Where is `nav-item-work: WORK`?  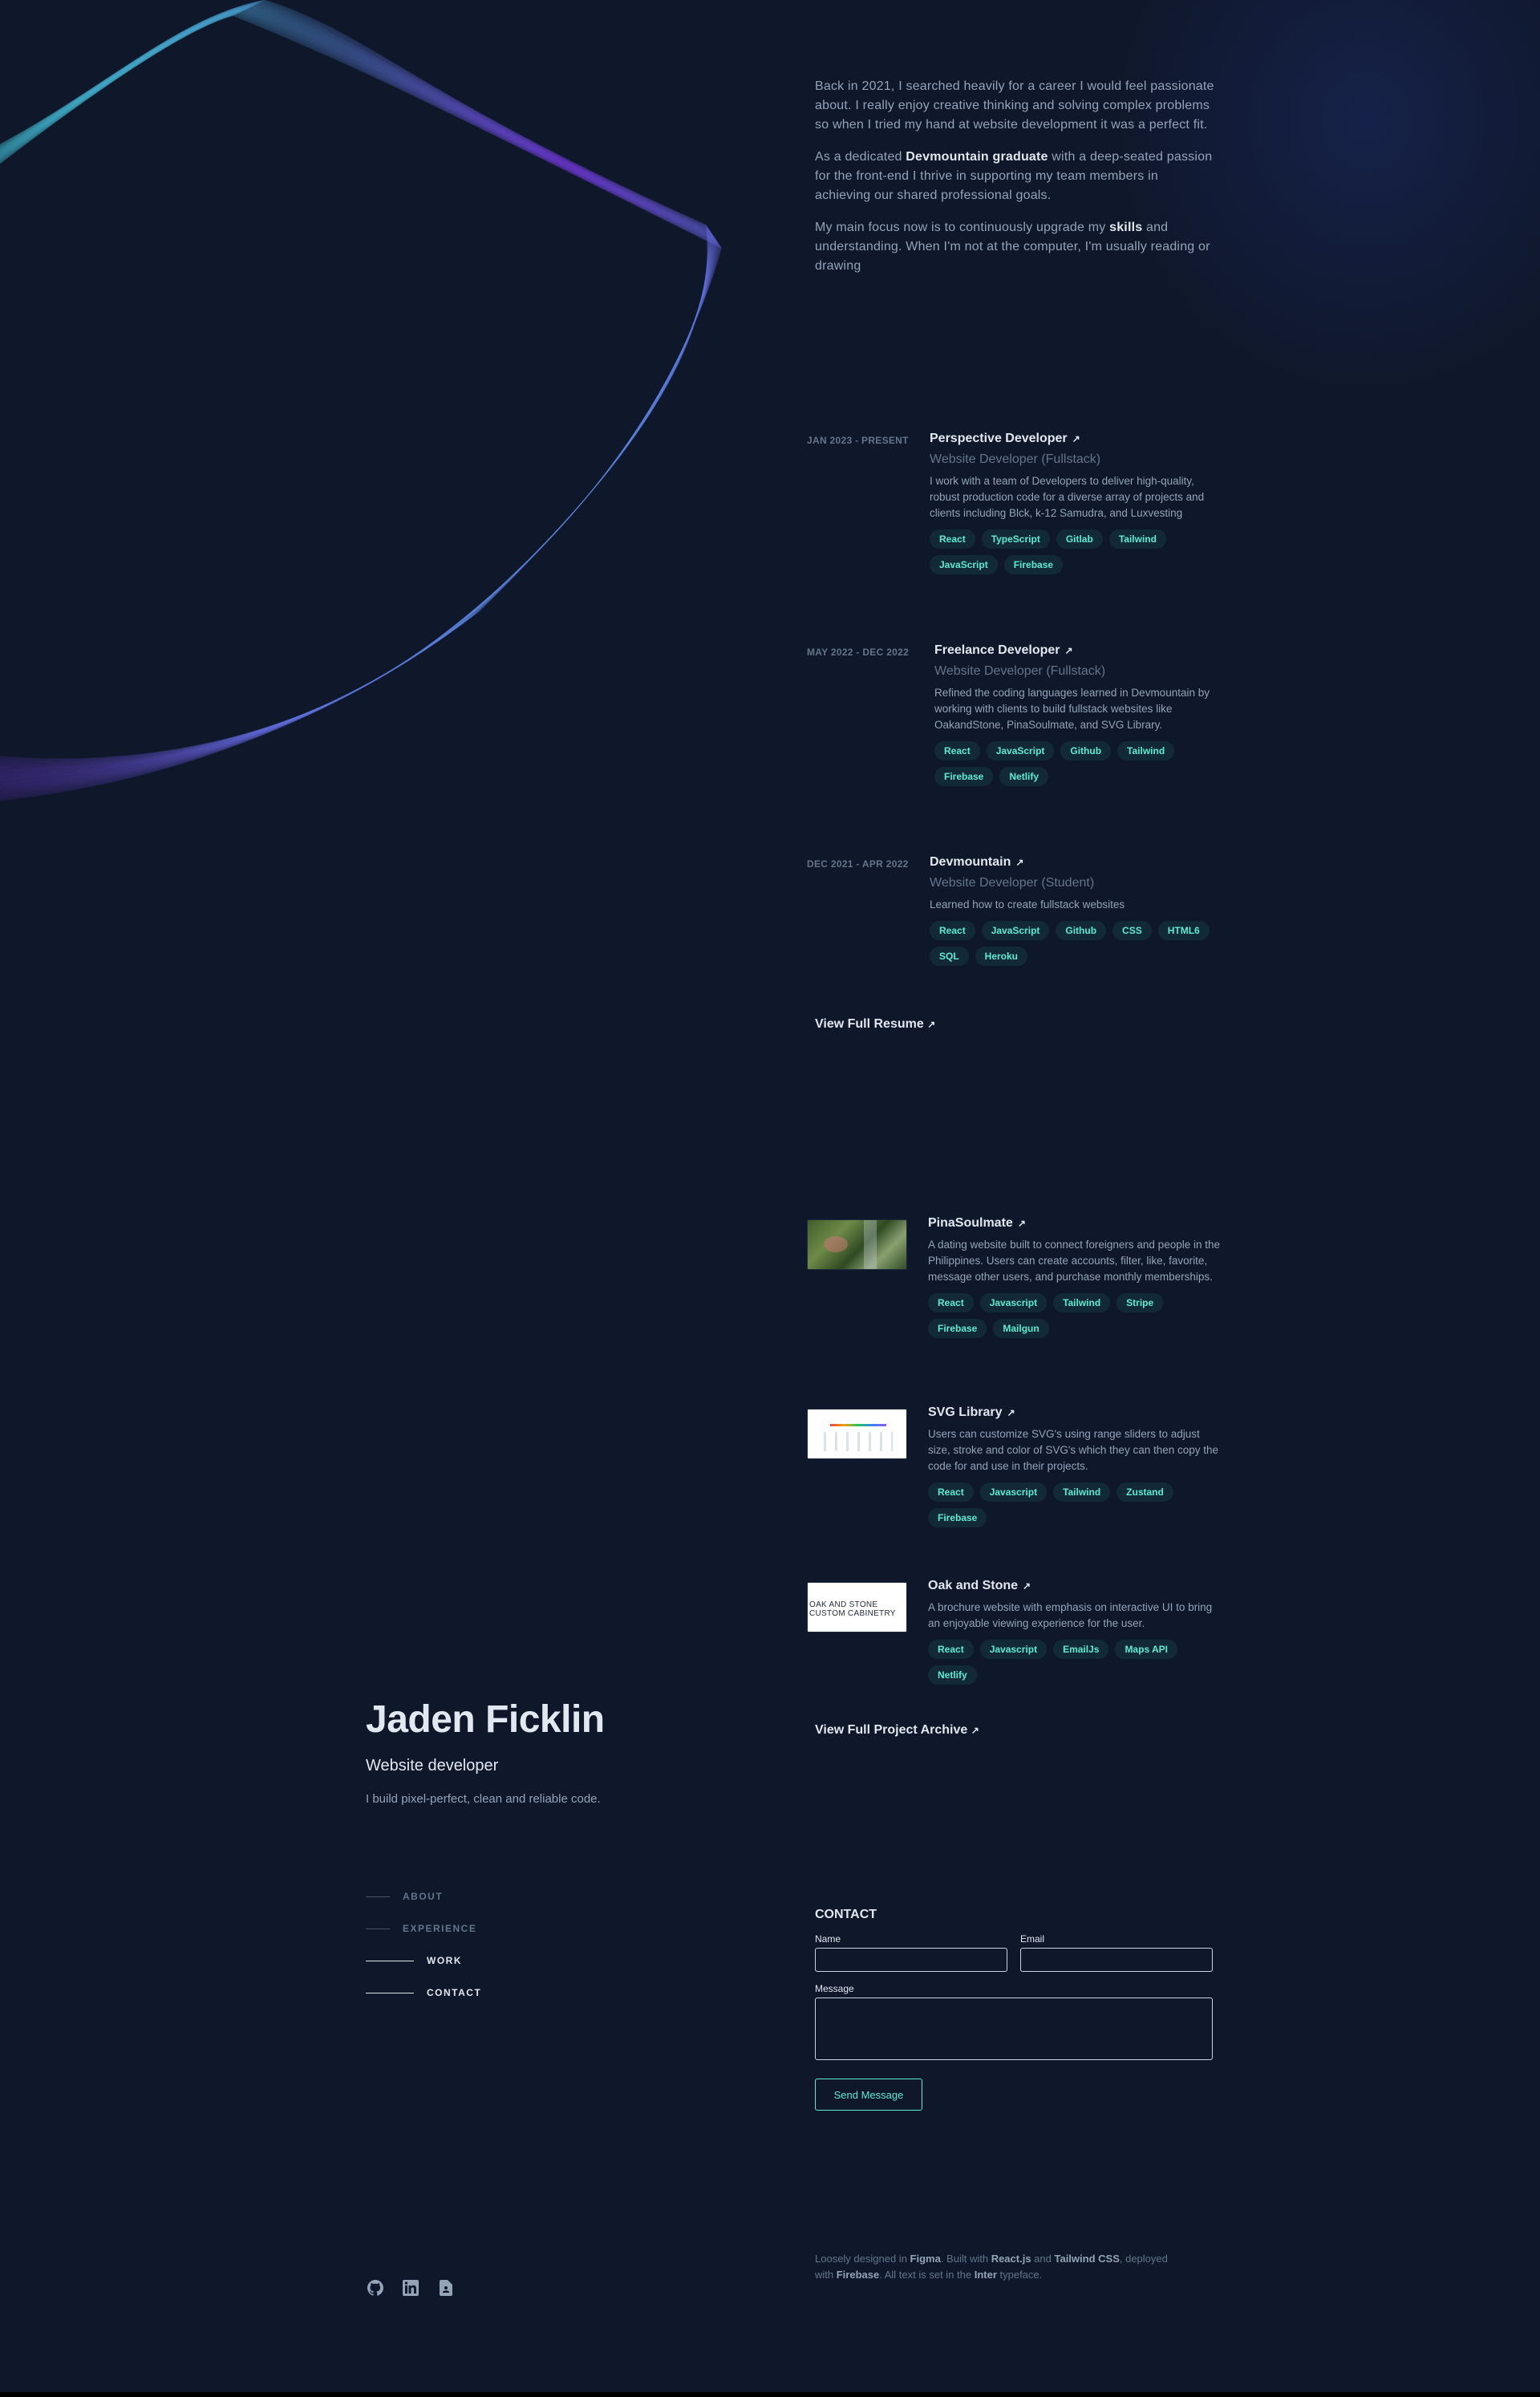 nav-item-work: WORK is located at coordinates (423, 1961).